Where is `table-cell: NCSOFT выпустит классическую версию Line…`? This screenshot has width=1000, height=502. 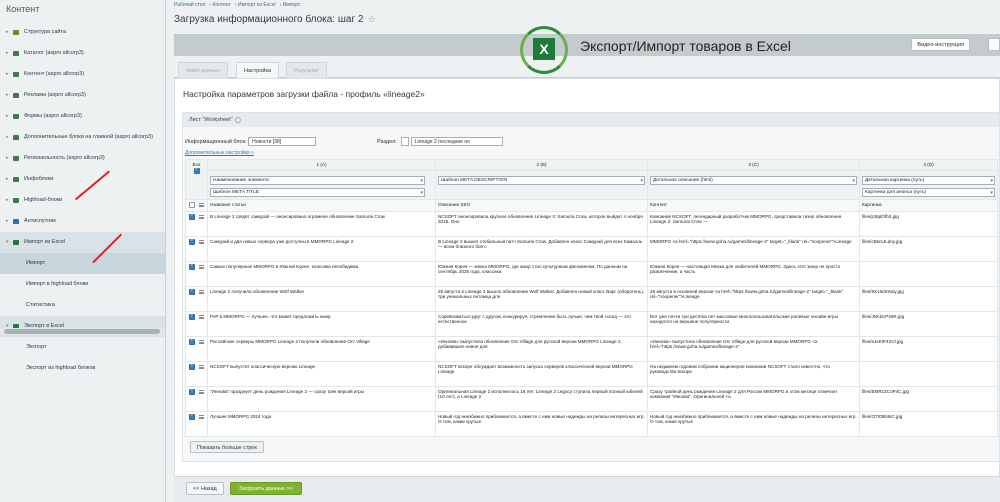
table-cell: NCSOFT выпустит классическую версию Line… is located at coordinates (321, 373).